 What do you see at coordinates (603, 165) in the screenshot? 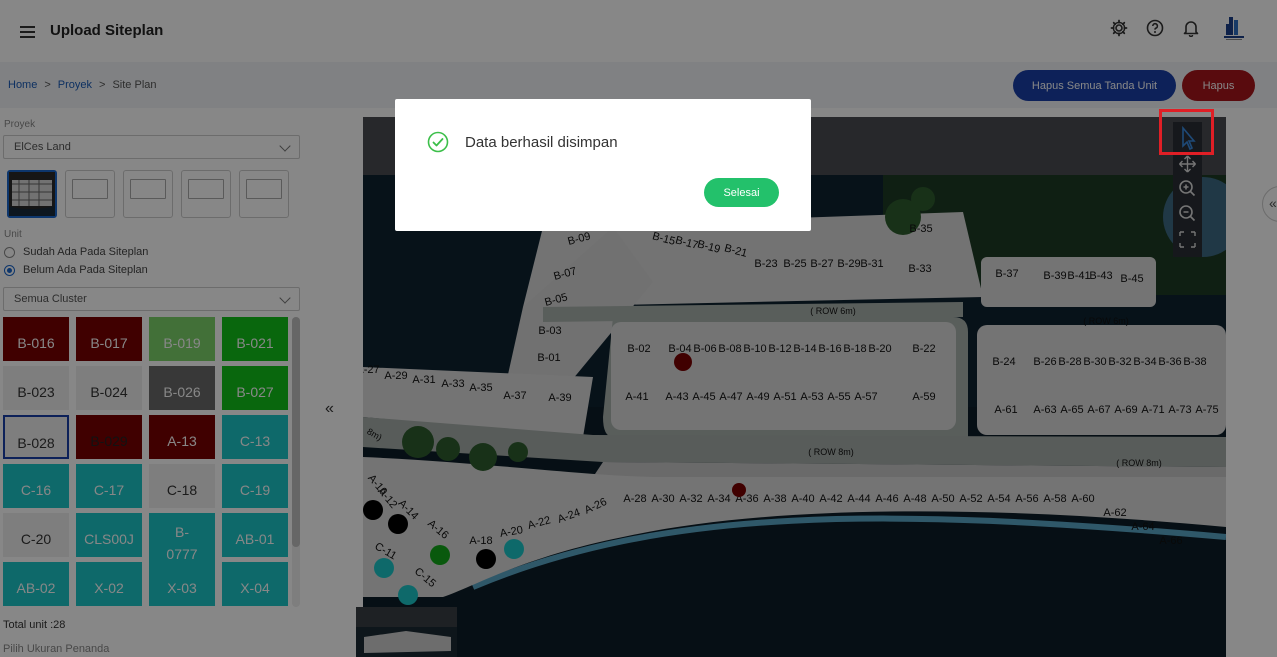
I see `success-dialog: Data berhasil disimpan Selesai` at bounding box center [603, 165].